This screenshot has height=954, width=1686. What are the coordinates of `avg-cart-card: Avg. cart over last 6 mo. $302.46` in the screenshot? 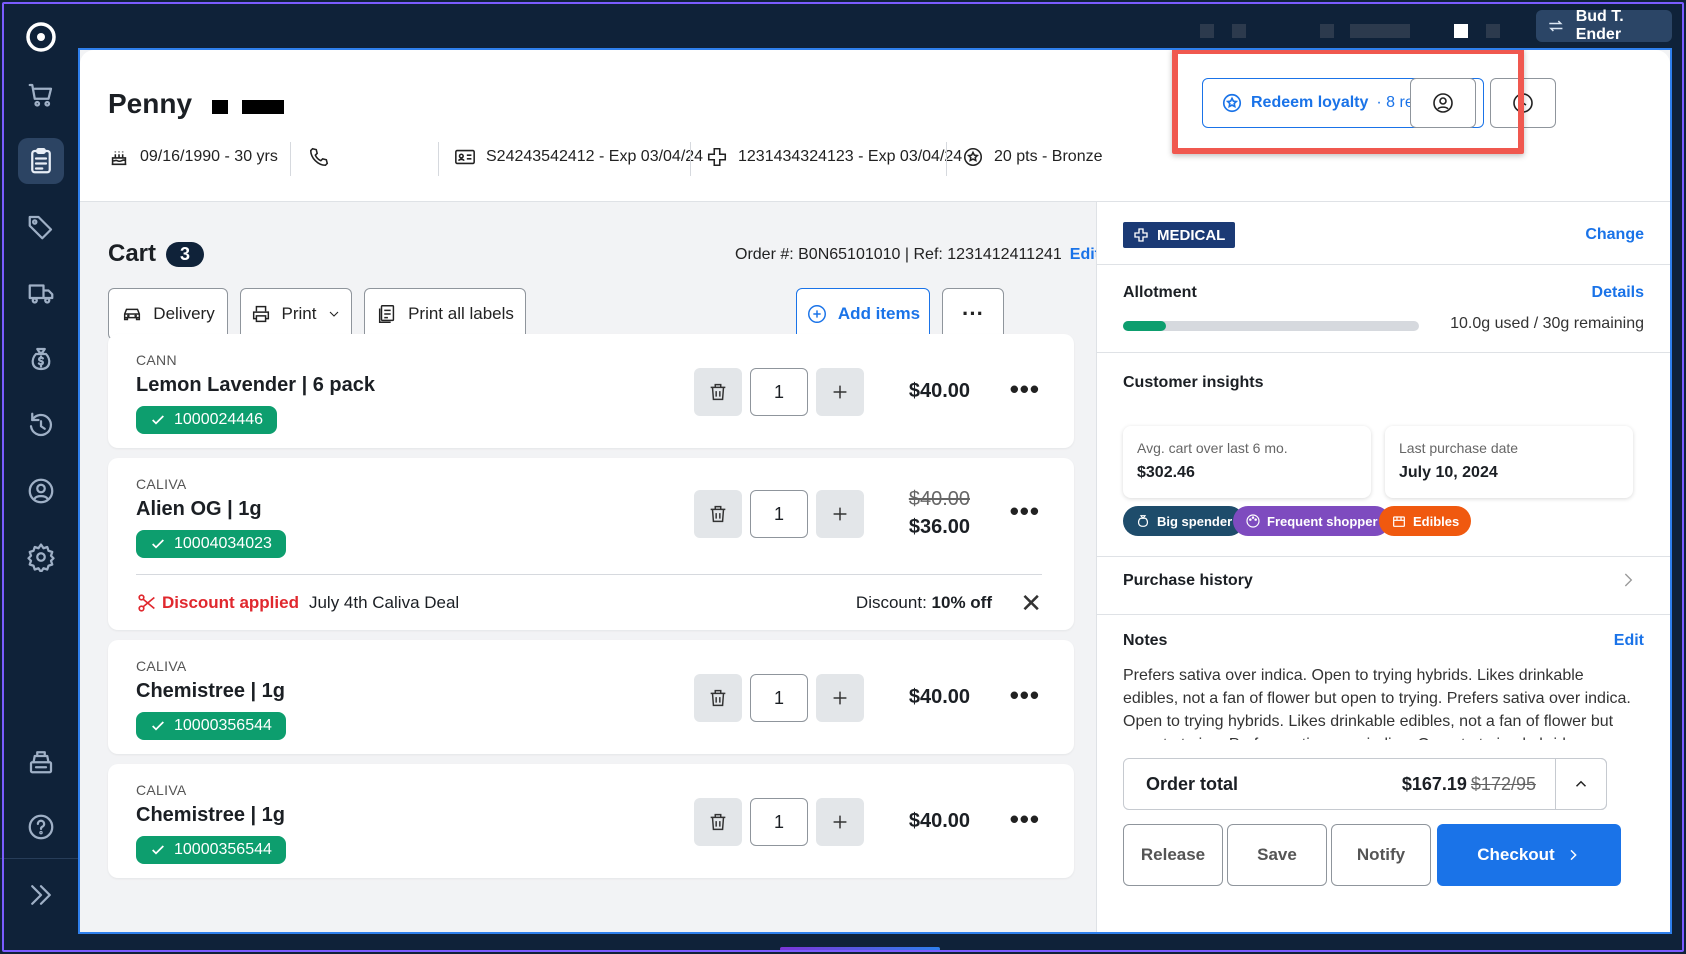 It's located at (1247, 462).